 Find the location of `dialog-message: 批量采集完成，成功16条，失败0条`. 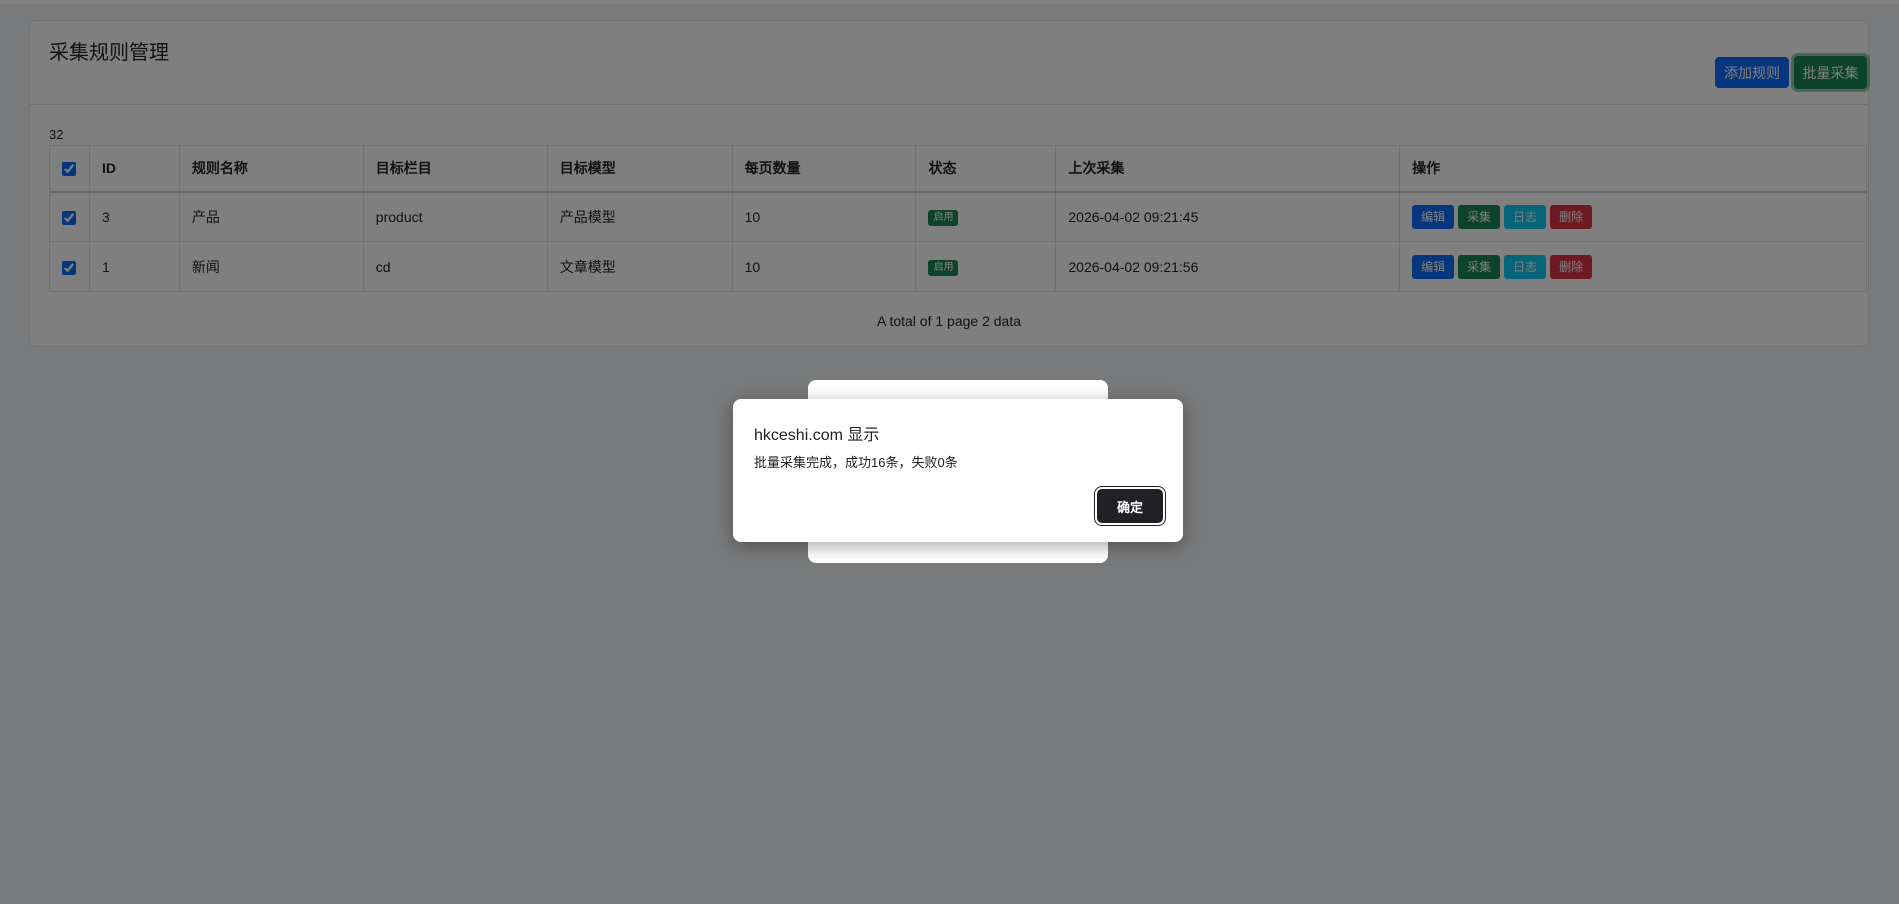

dialog-message: 批量采集完成，成功16条，失败0条 is located at coordinates (856, 462).